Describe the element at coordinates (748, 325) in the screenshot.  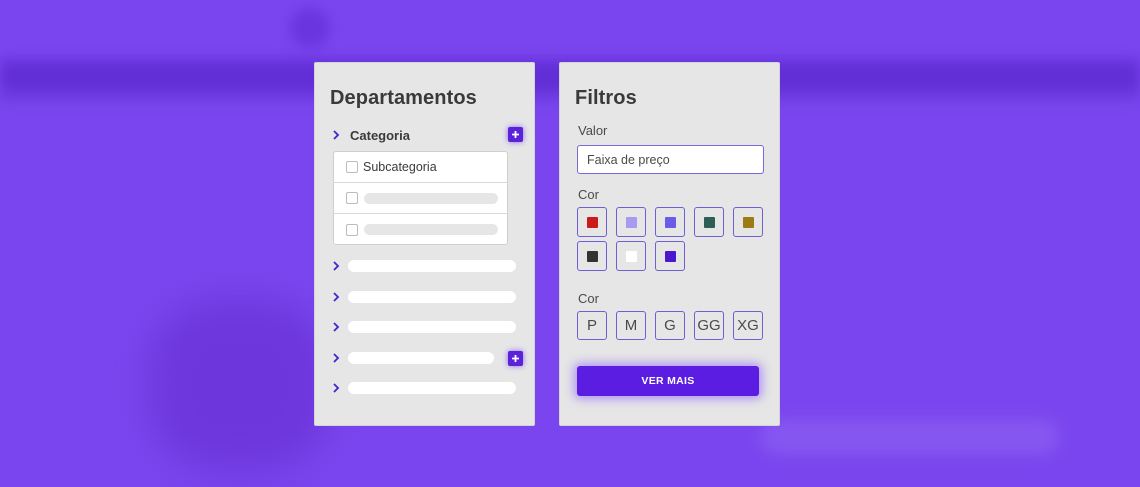
I see `size-option: XG` at that location.